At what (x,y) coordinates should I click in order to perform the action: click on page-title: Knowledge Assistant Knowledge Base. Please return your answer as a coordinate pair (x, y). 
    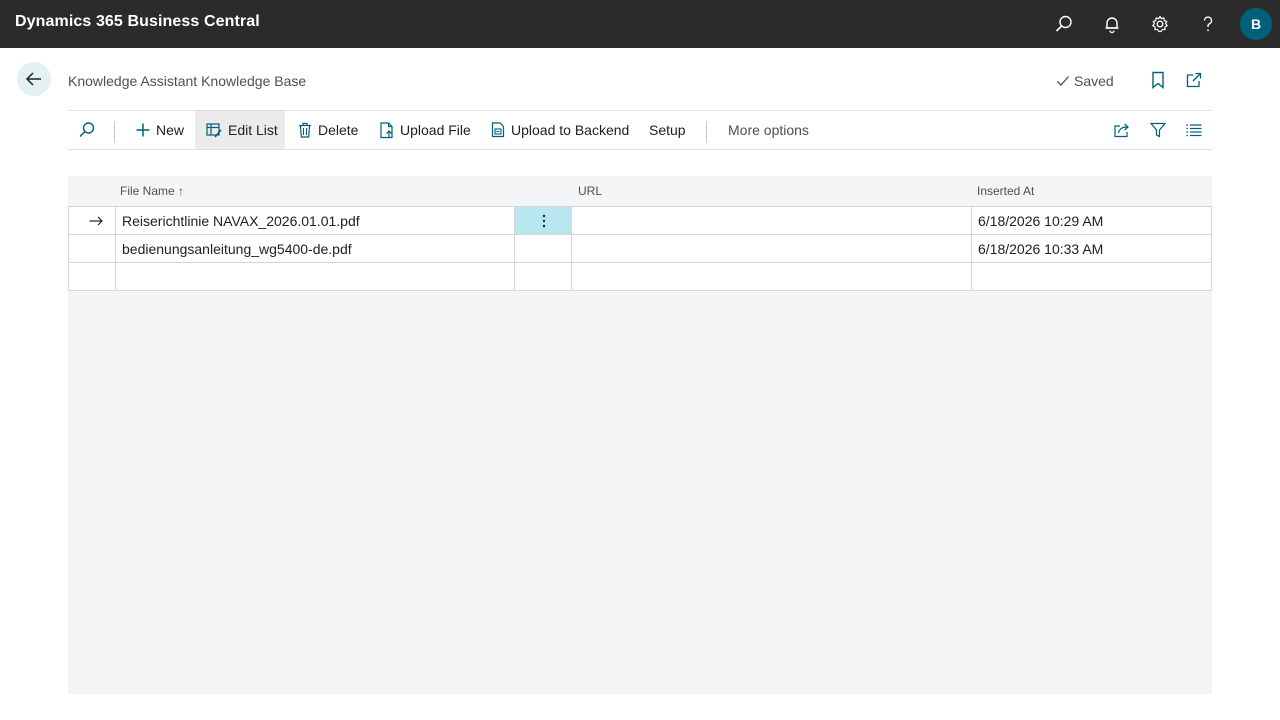
    Looking at the image, I should click on (187, 81).